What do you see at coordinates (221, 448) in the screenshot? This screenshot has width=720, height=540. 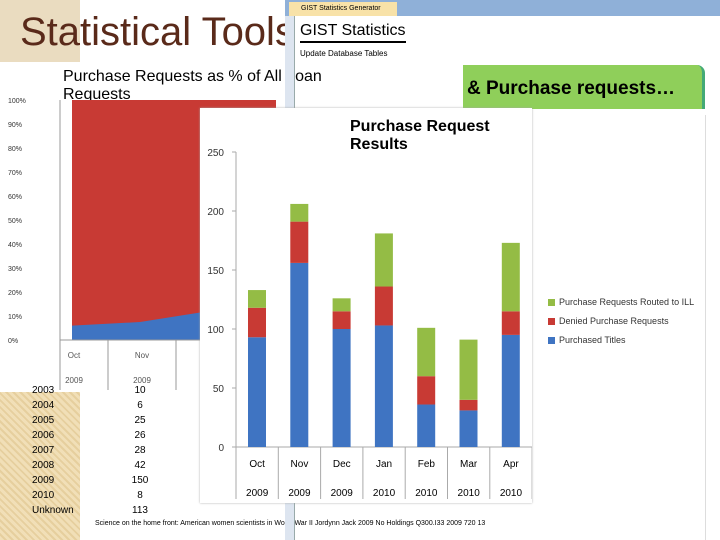 I see `y-tick-label: 0` at bounding box center [221, 448].